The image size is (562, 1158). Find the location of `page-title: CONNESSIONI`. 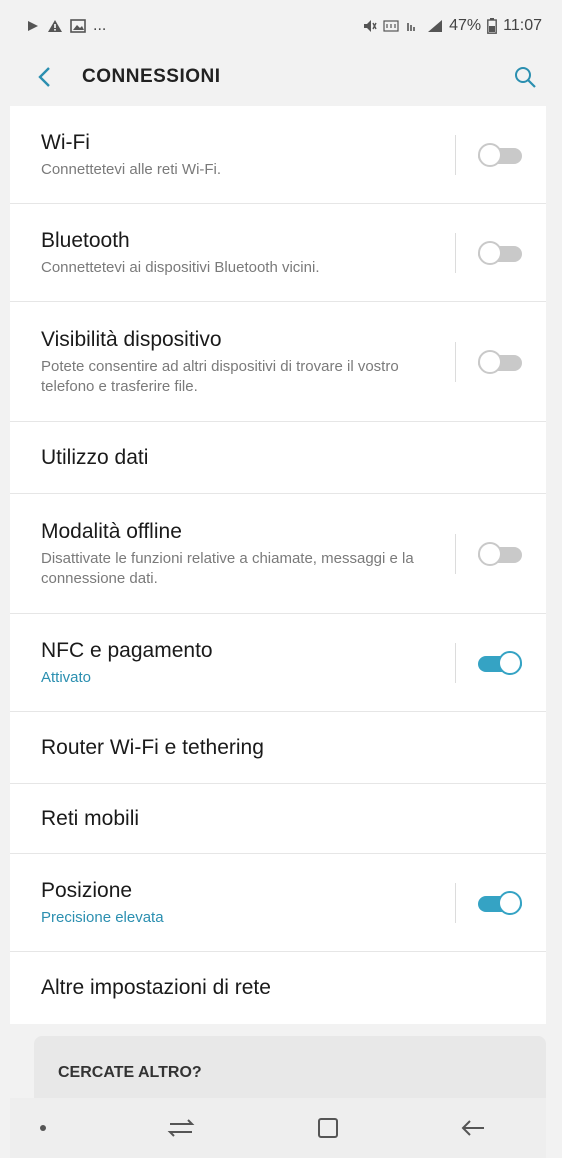

page-title: CONNESSIONI is located at coordinates (151, 76).